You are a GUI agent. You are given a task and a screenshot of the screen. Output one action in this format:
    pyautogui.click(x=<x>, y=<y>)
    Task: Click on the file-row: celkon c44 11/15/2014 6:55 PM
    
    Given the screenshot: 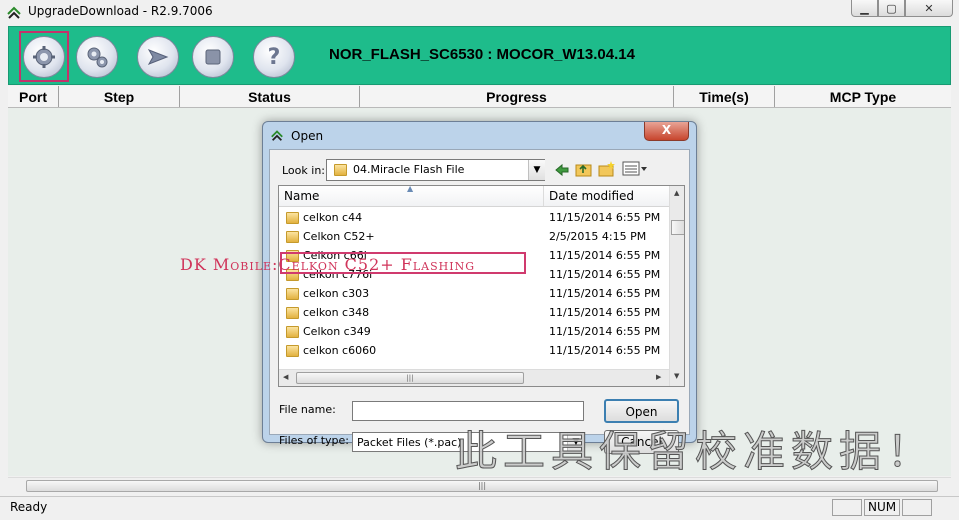 What is the action you would take?
    pyautogui.click(x=474, y=218)
    